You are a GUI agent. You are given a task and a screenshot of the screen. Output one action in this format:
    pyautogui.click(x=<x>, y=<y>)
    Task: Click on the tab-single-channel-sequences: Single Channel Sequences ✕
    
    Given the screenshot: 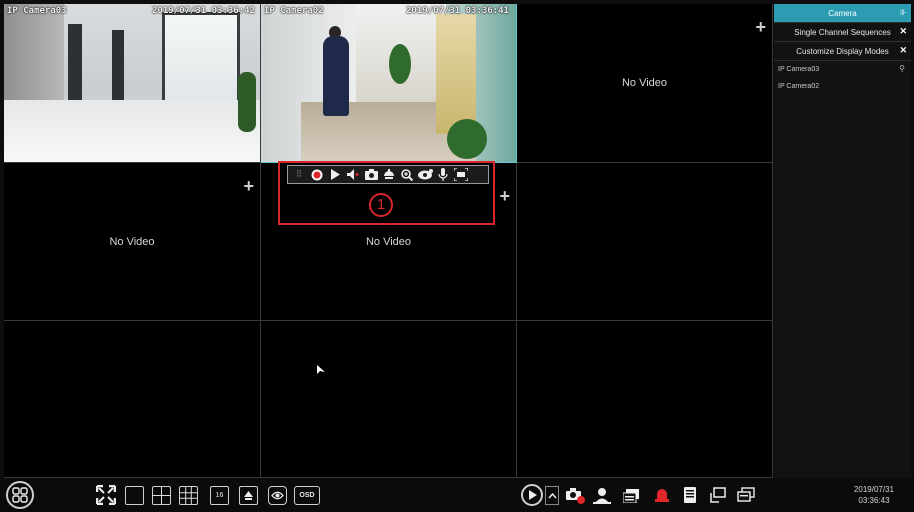 What is the action you would take?
    pyautogui.click(x=842, y=32)
    